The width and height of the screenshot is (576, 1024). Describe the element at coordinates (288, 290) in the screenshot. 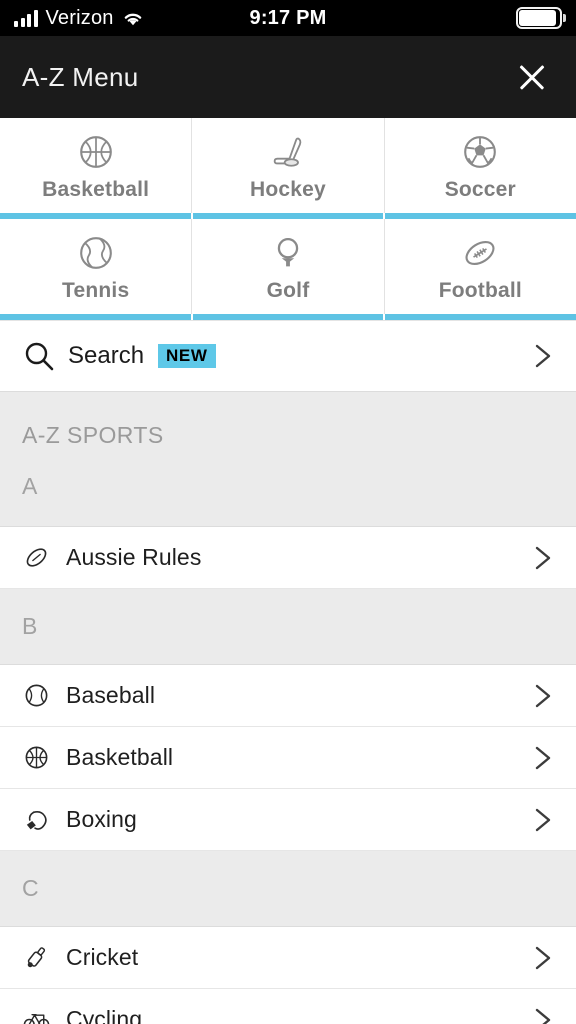

I see `tile-label: Golf` at that location.